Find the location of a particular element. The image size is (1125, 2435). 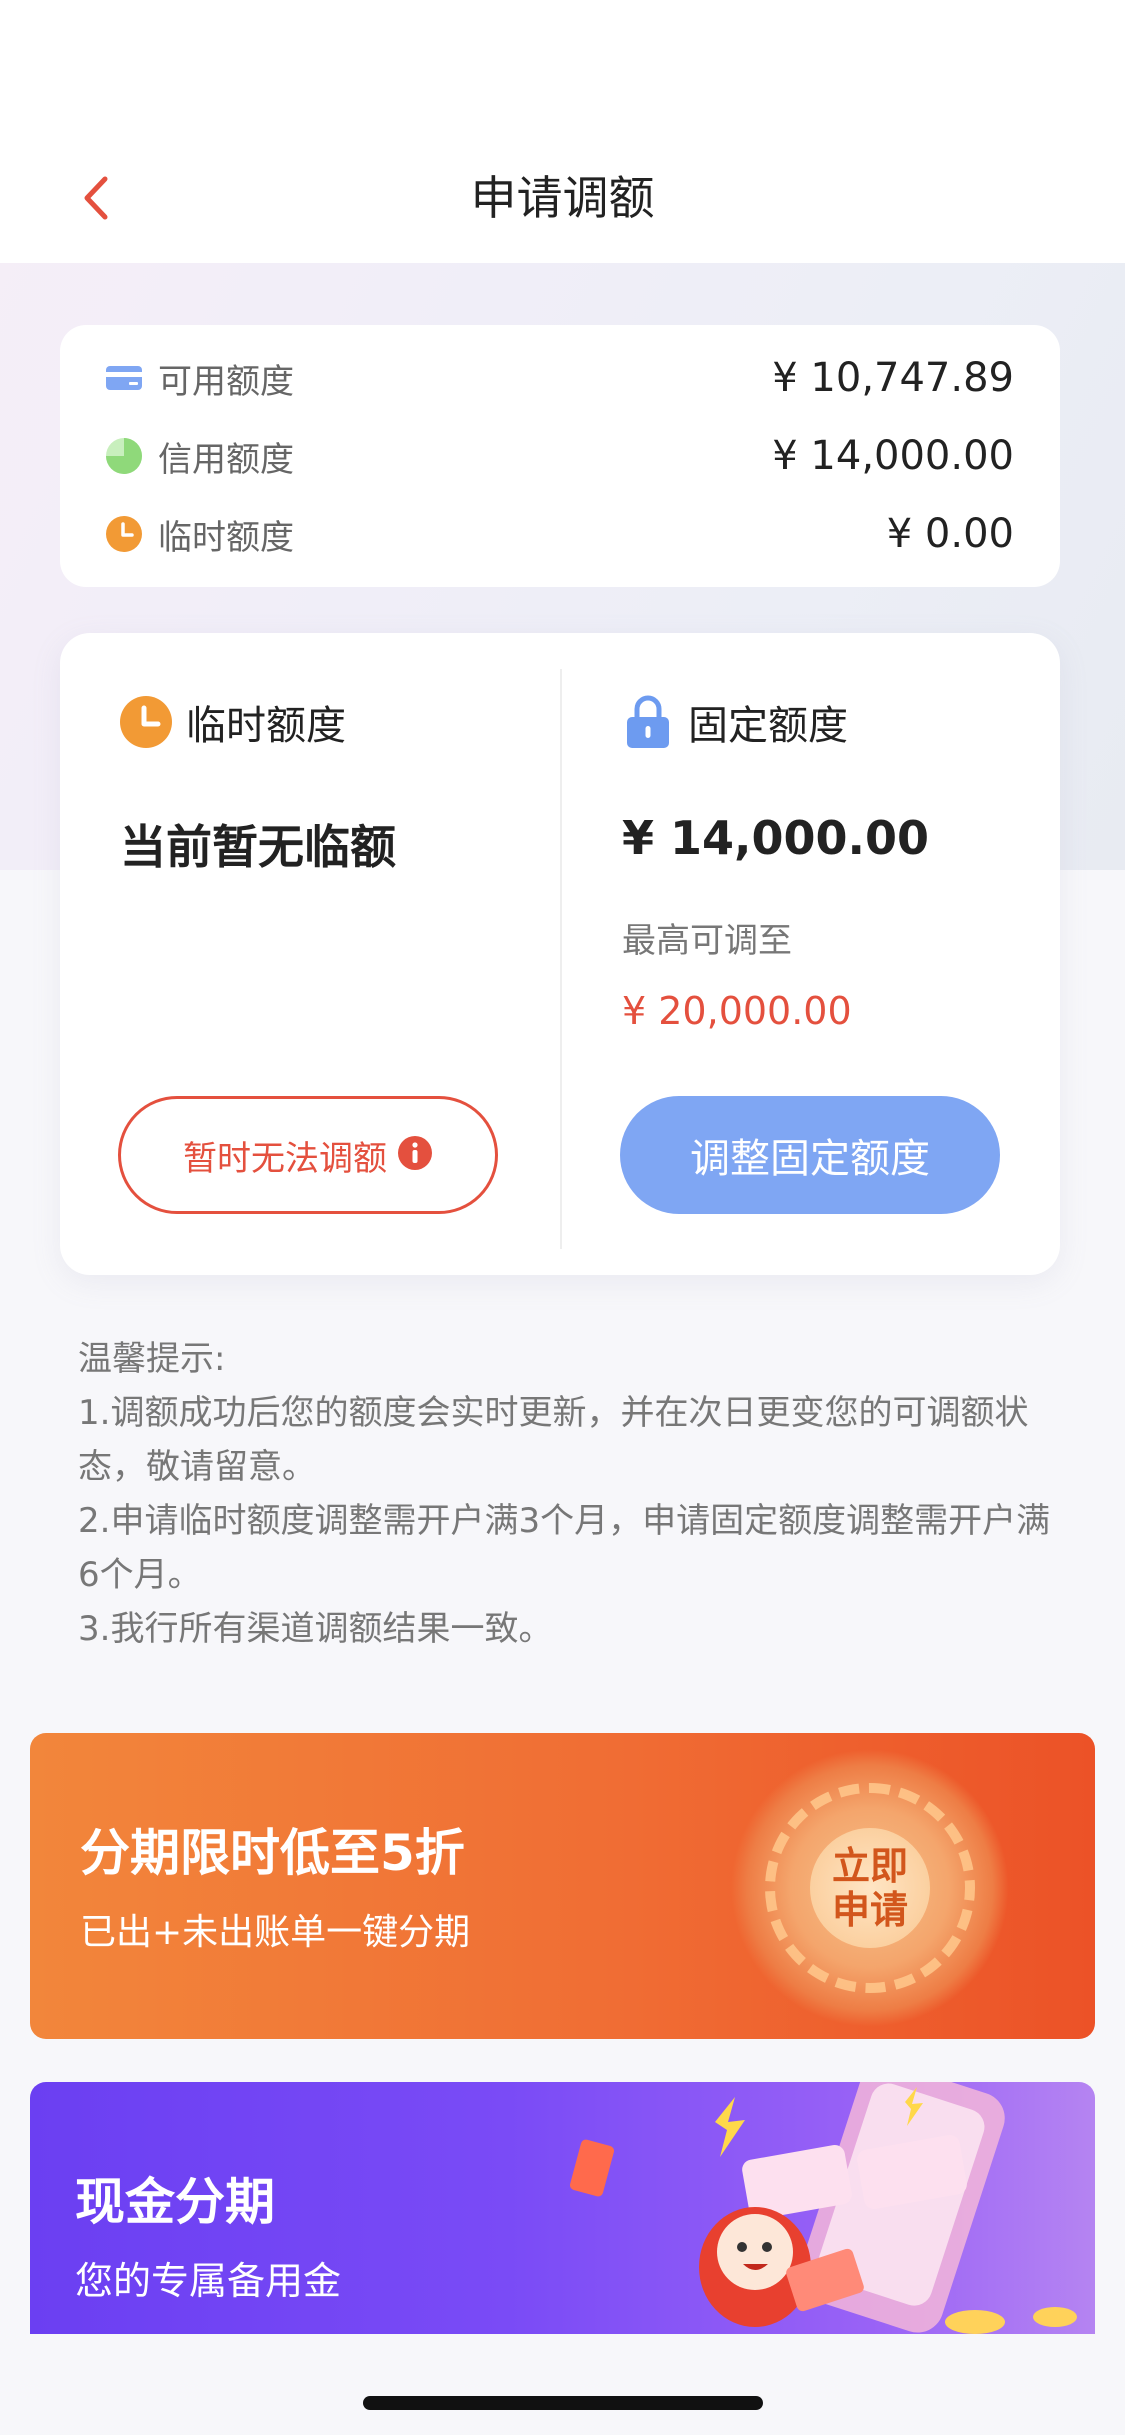

temporary-limit-status: 当前暂无临额 is located at coordinates (258, 847).